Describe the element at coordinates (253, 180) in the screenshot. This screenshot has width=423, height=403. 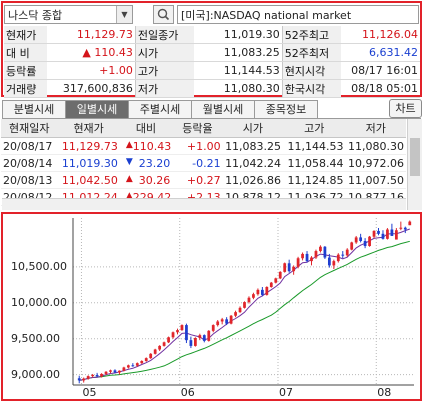
I see `open-cell: 11,026.86` at that location.